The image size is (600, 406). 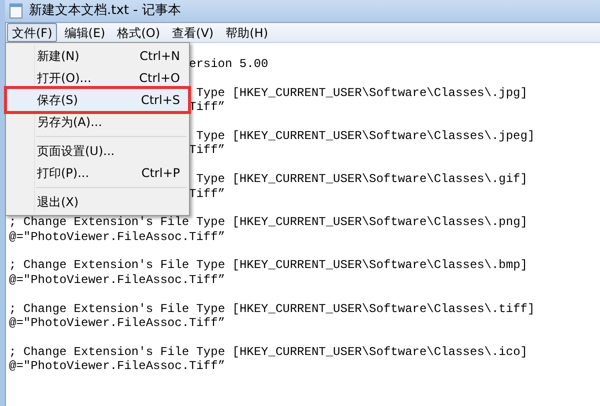 I want to click on text-line: Type [HKEY_CURRENT_USER\Software\Classes\.jpeg], so click(x=365, y=135).